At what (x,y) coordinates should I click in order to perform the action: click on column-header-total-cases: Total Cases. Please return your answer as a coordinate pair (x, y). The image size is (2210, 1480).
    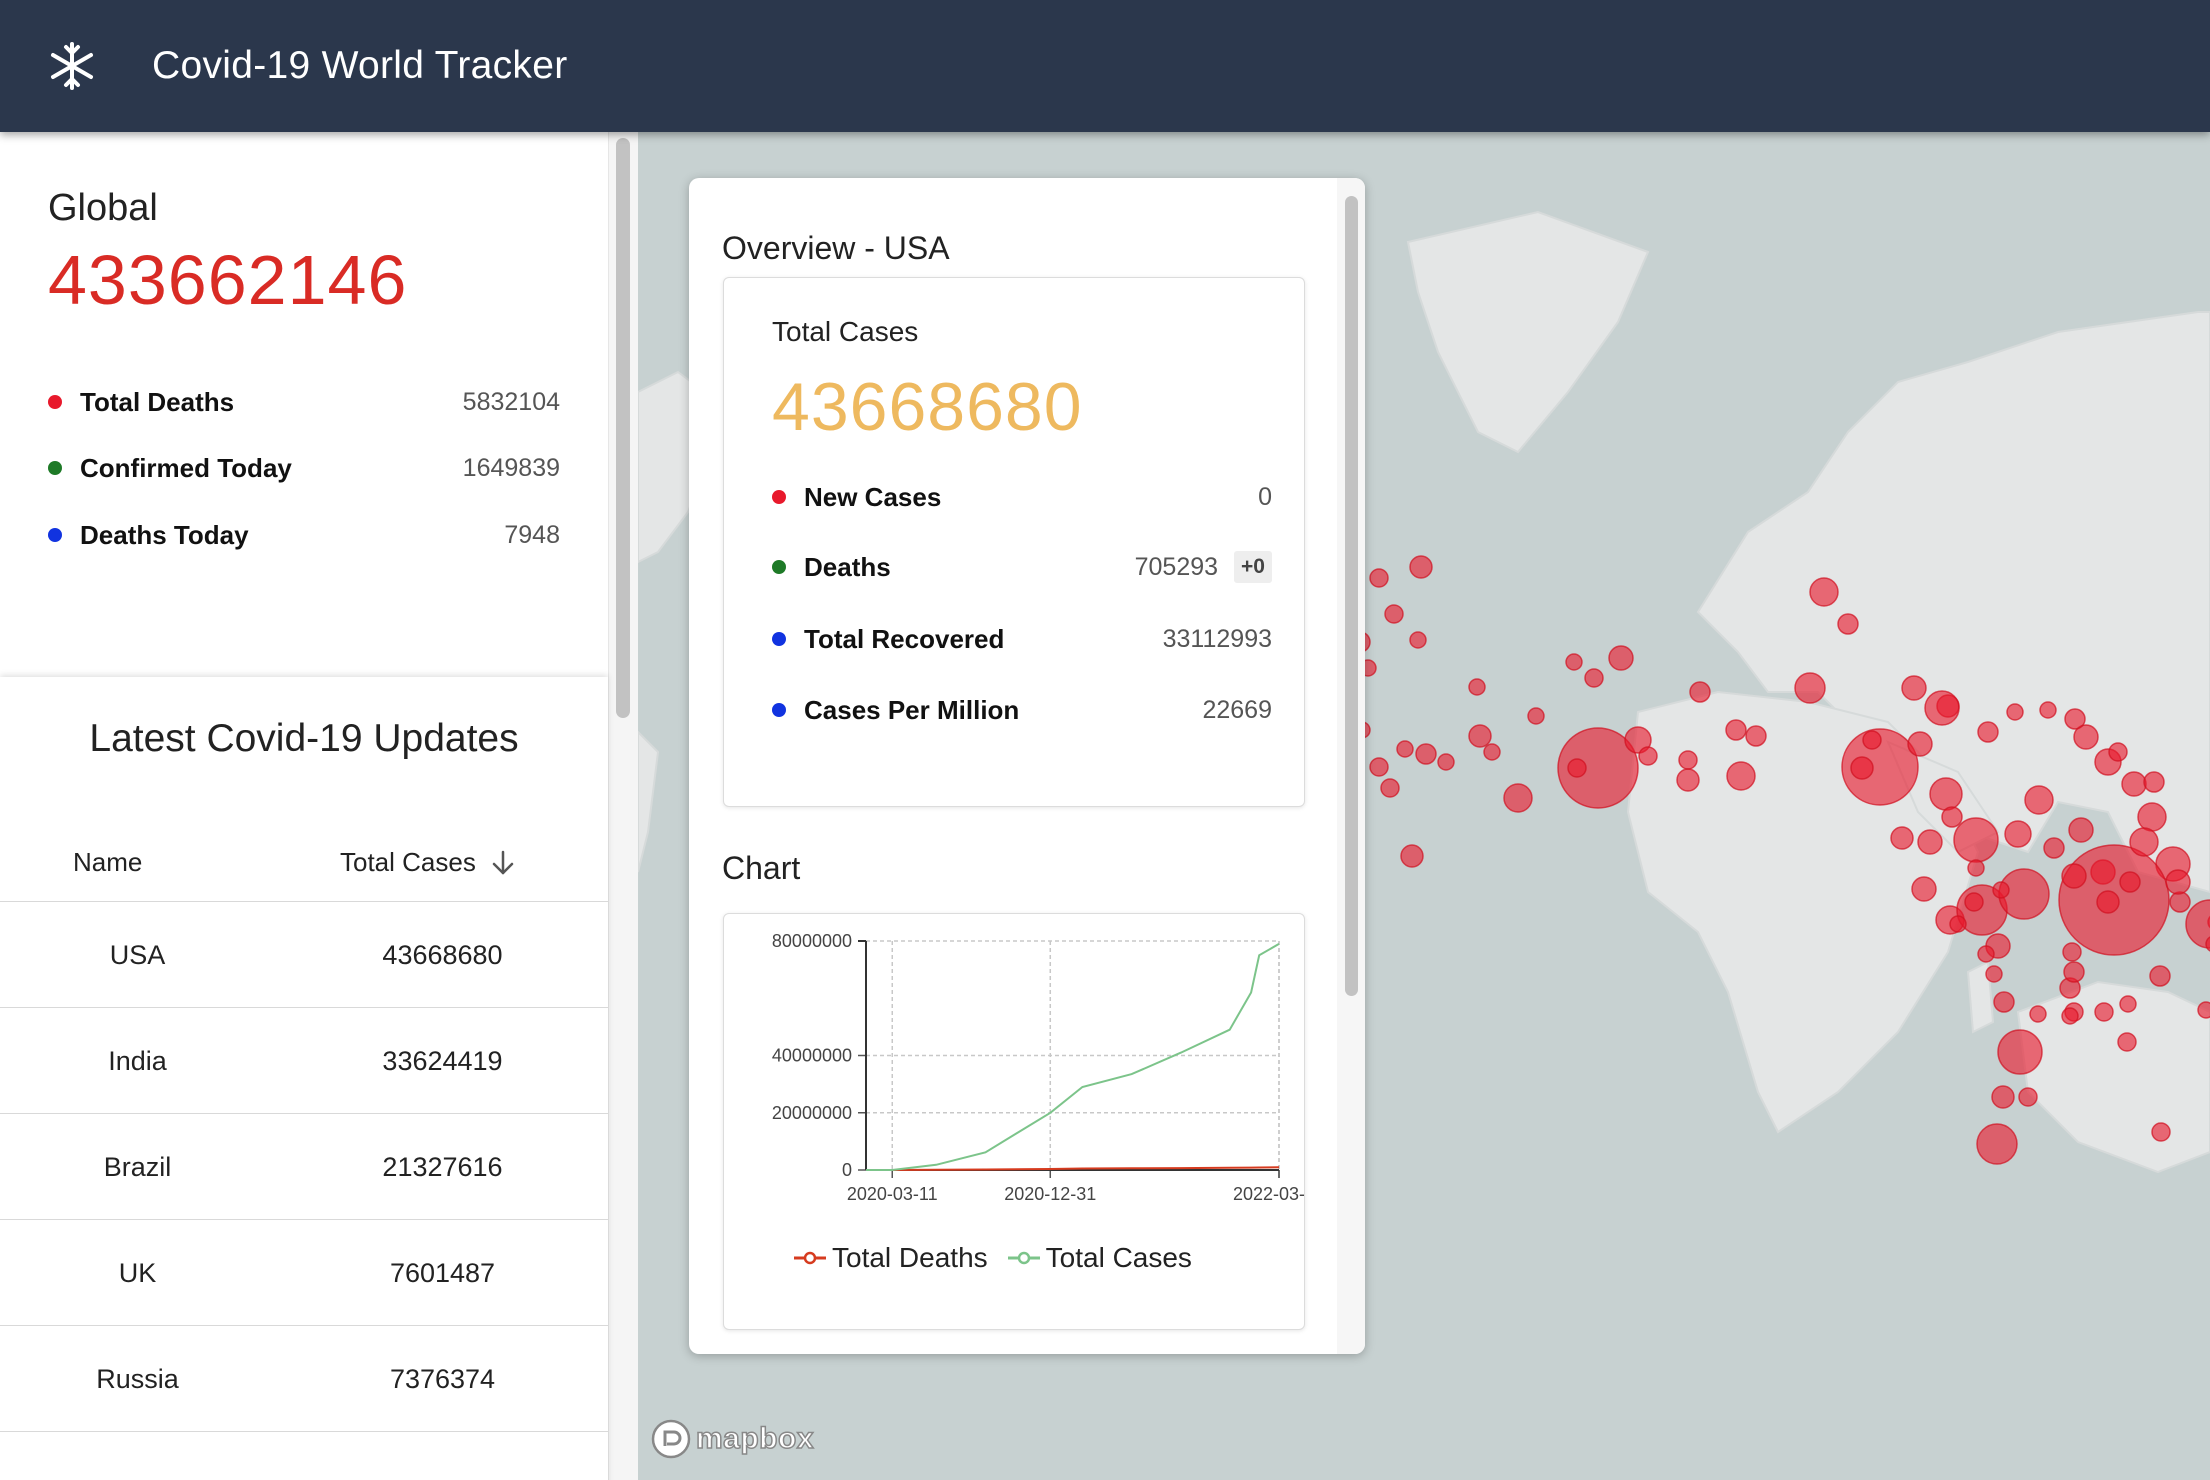
    Looking at the image, I should click on (428, 862).